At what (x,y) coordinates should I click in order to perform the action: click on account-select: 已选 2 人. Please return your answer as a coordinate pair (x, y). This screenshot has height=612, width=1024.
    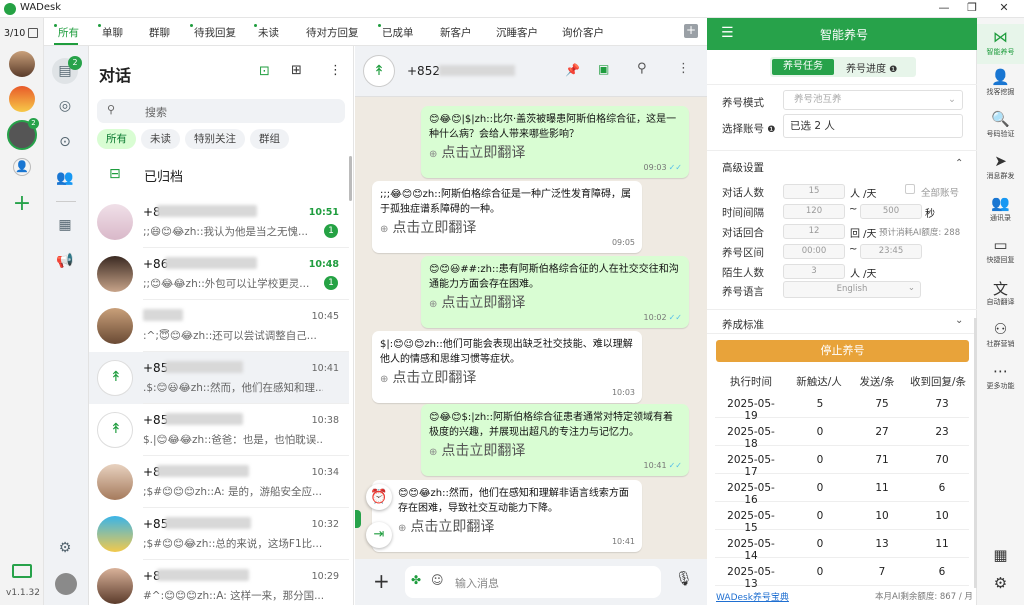
    Looking at the image, I should click on (873, 126).